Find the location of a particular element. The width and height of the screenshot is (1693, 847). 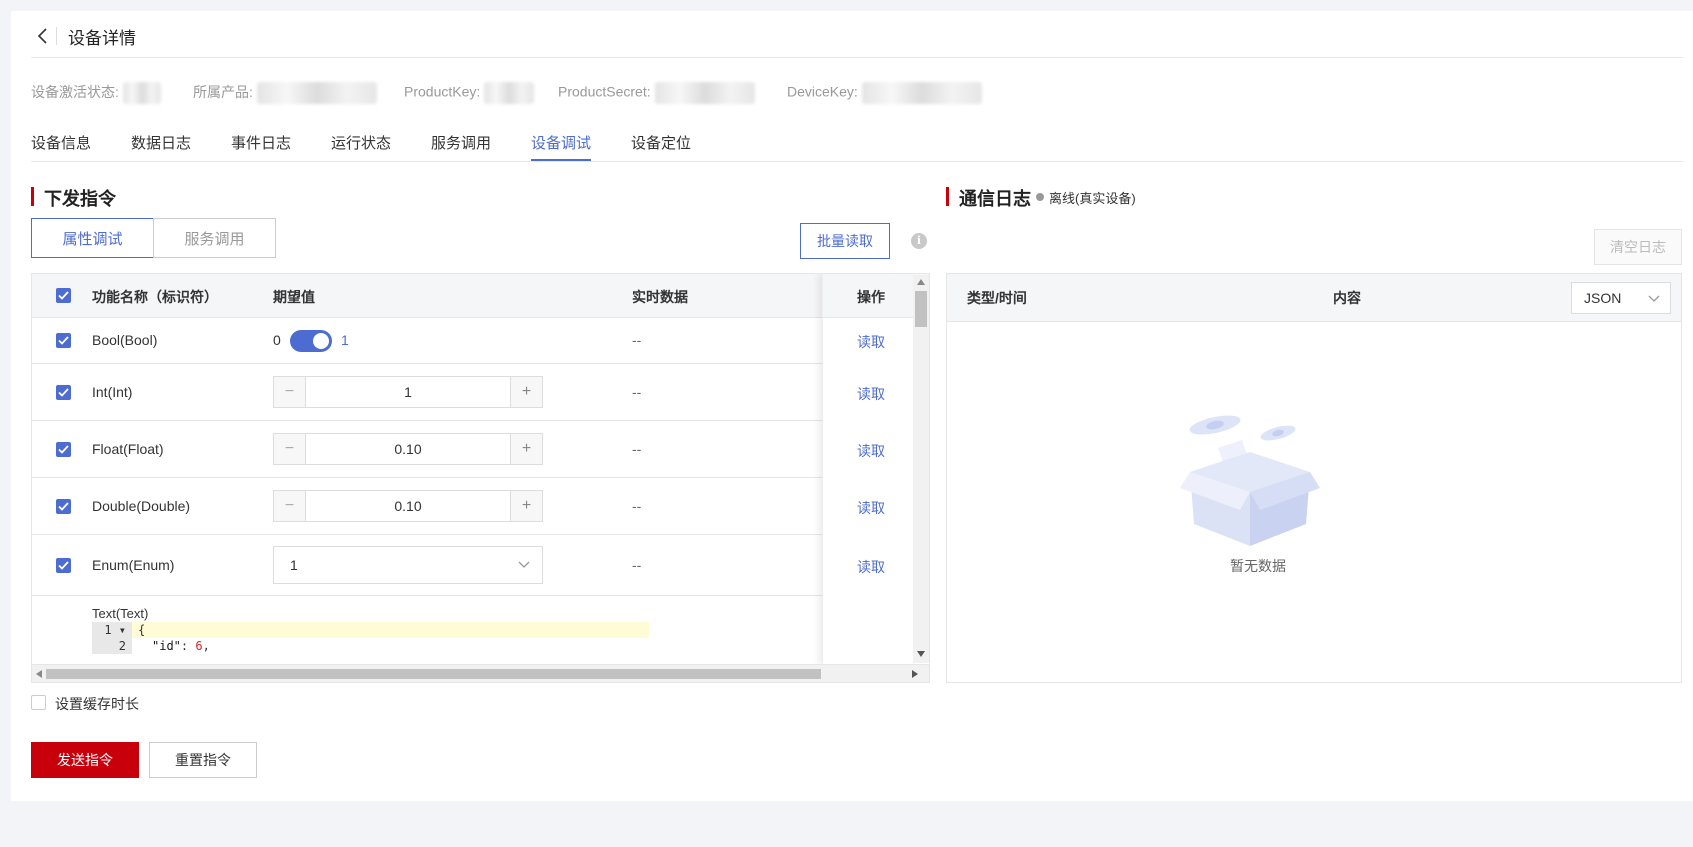

enum-select: 1 is located at coordinates (408, 565).